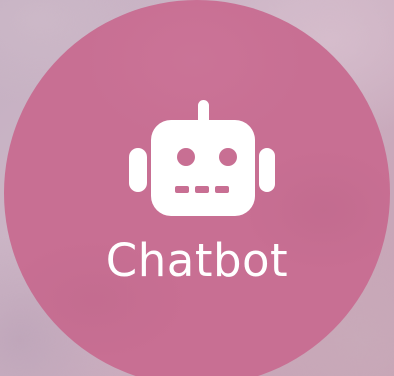 The height and width of the screenshot is (376, 394). Describe the element at coordinates (197, 260) in the screenshot. I see `app-label: Chatbot` at that location.